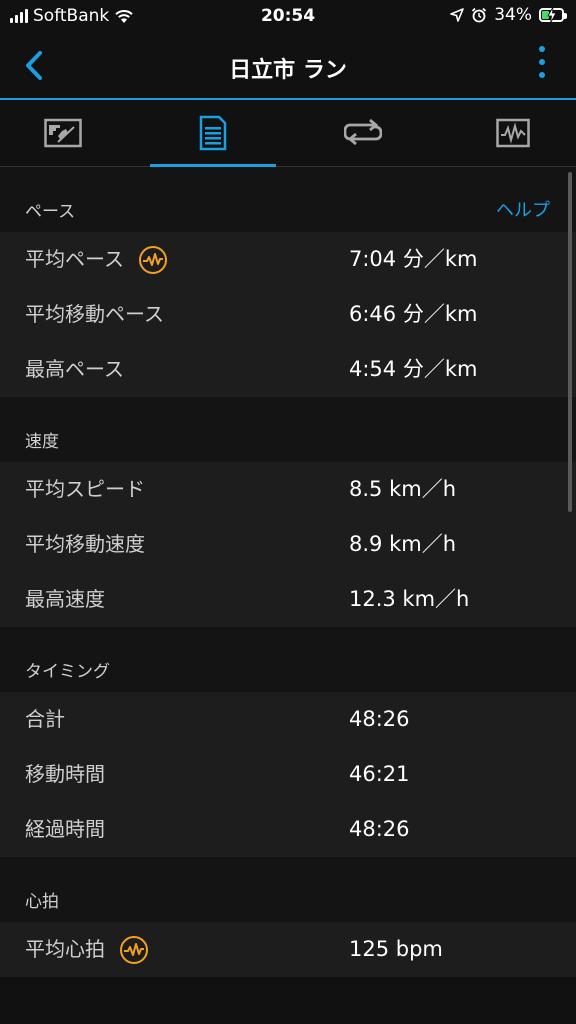  I want to click on stat-row: 移動時間 46:21, so click(288, 774).